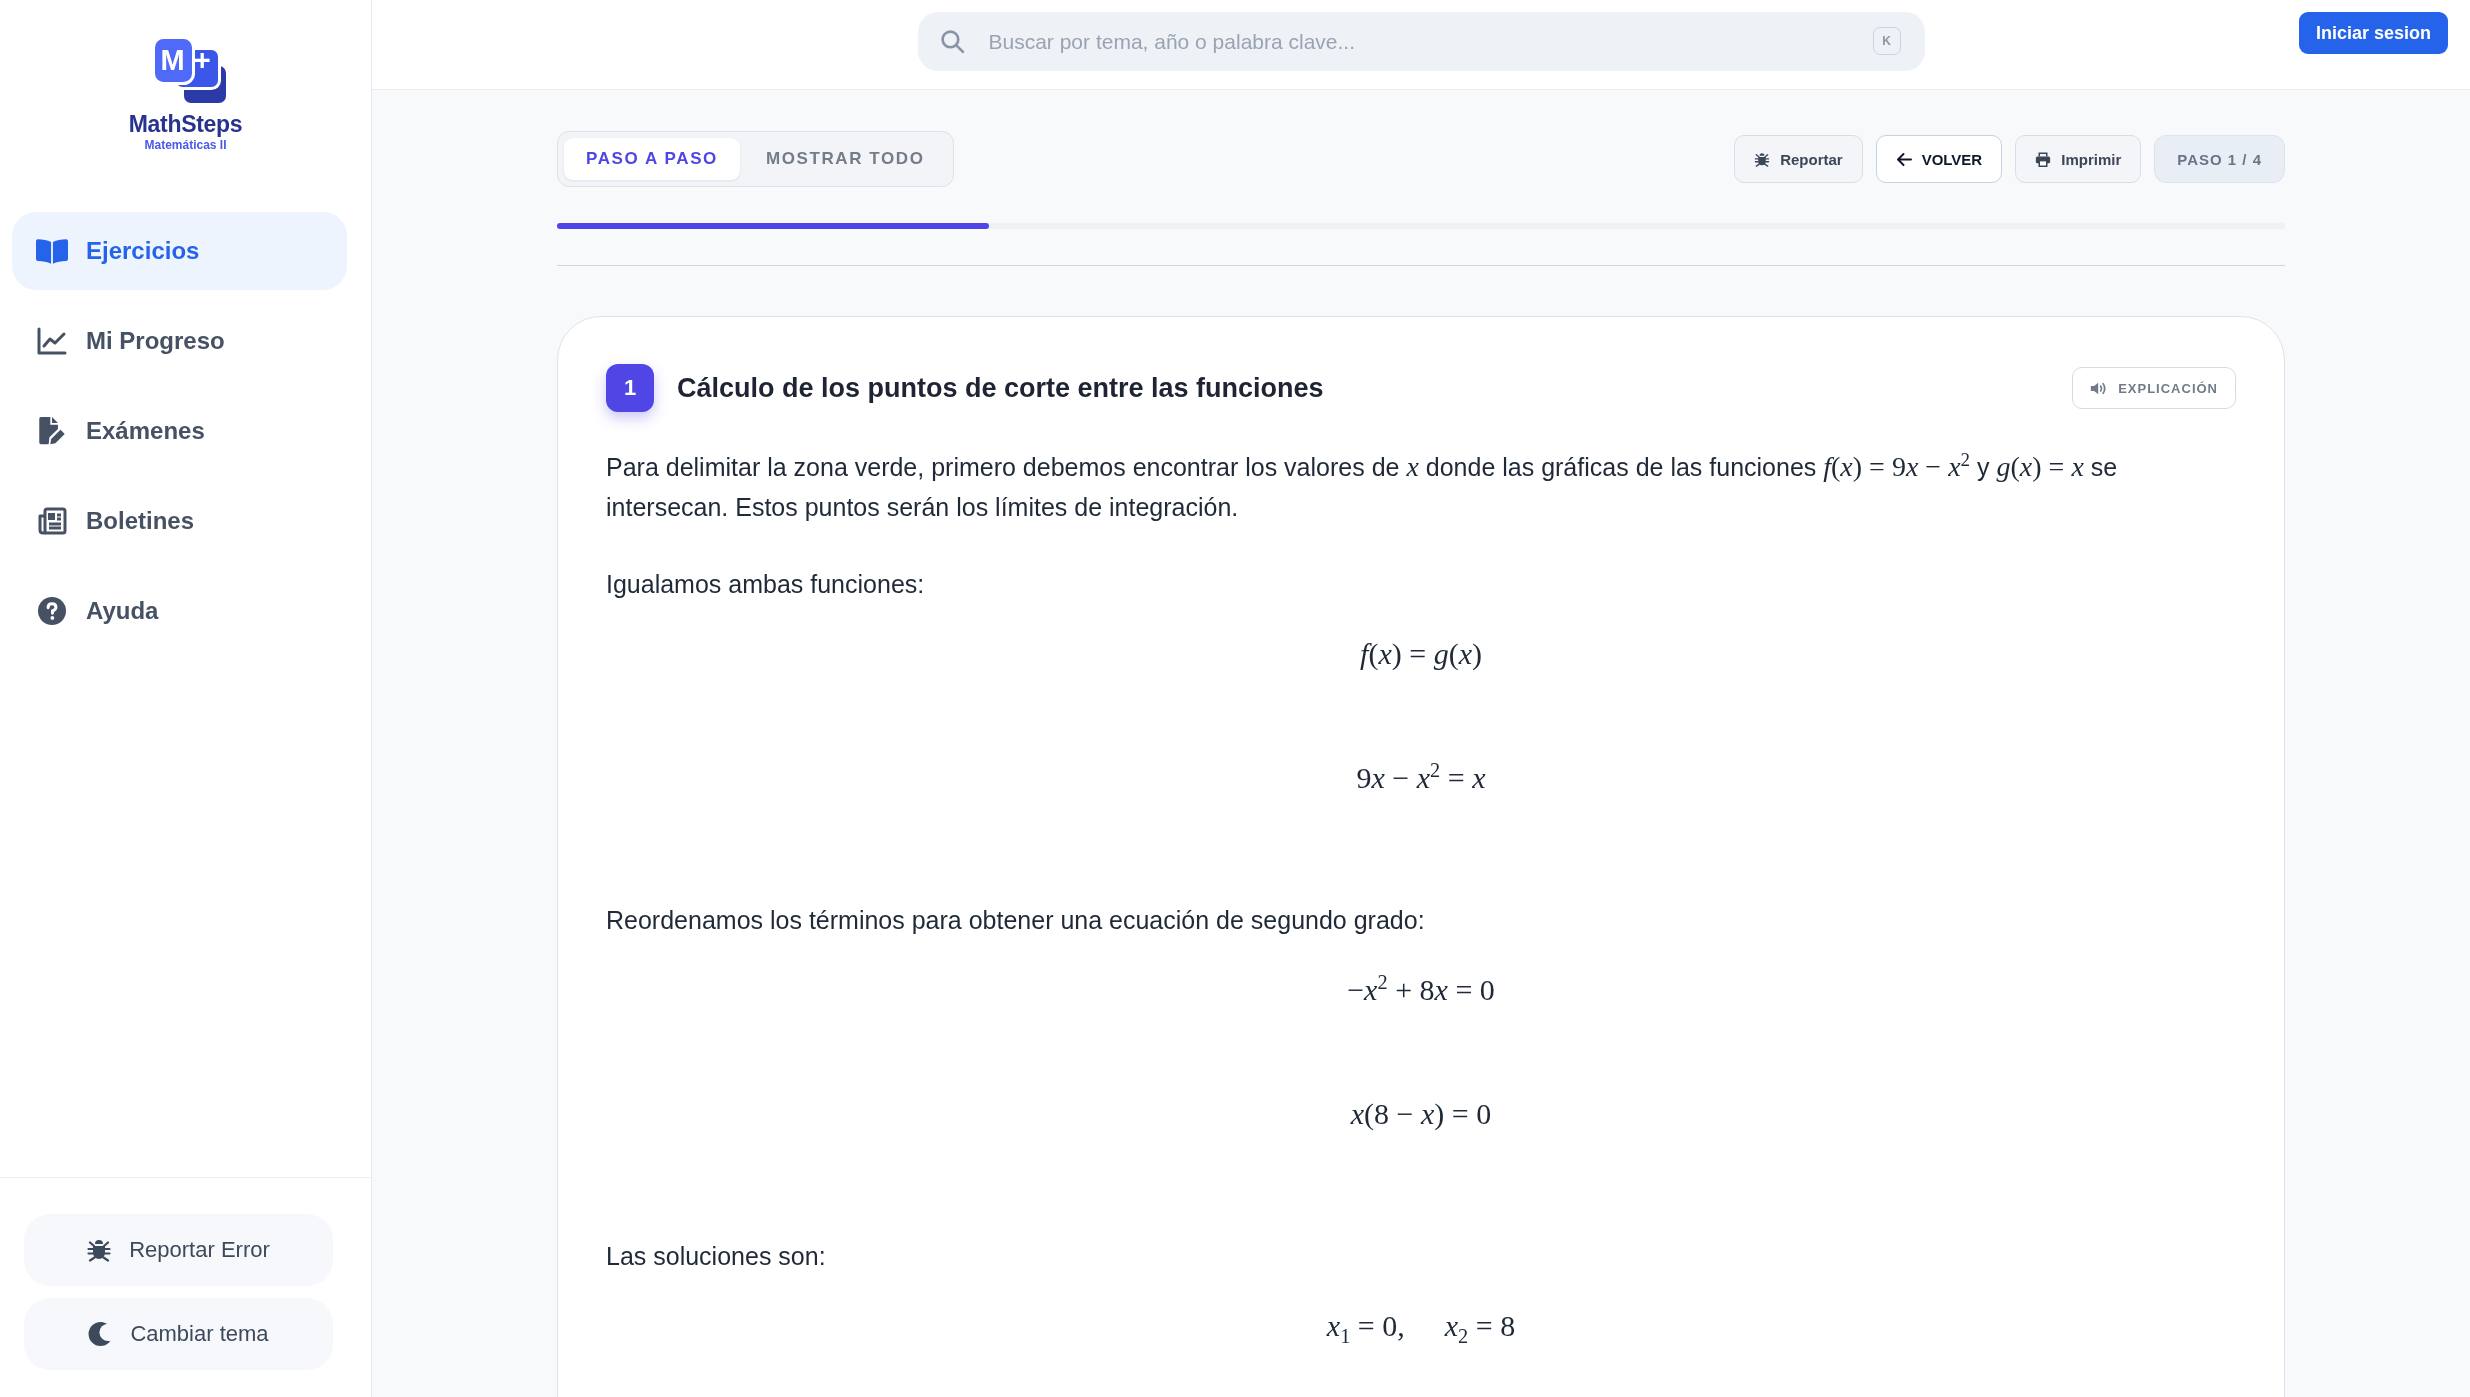  I want to click on nav-item: Ejercicios, so click(179, 251).